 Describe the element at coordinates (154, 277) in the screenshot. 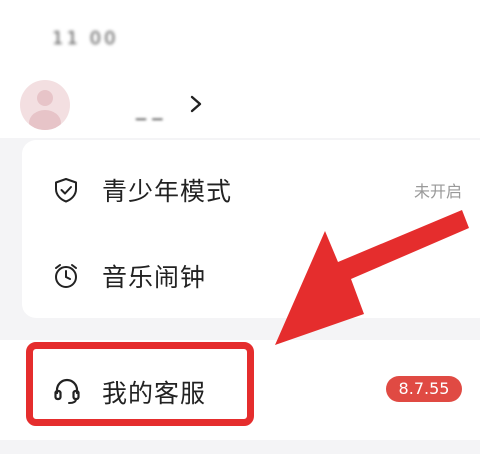

I see `music-alarm-label: 音乐闹钟` at that location.